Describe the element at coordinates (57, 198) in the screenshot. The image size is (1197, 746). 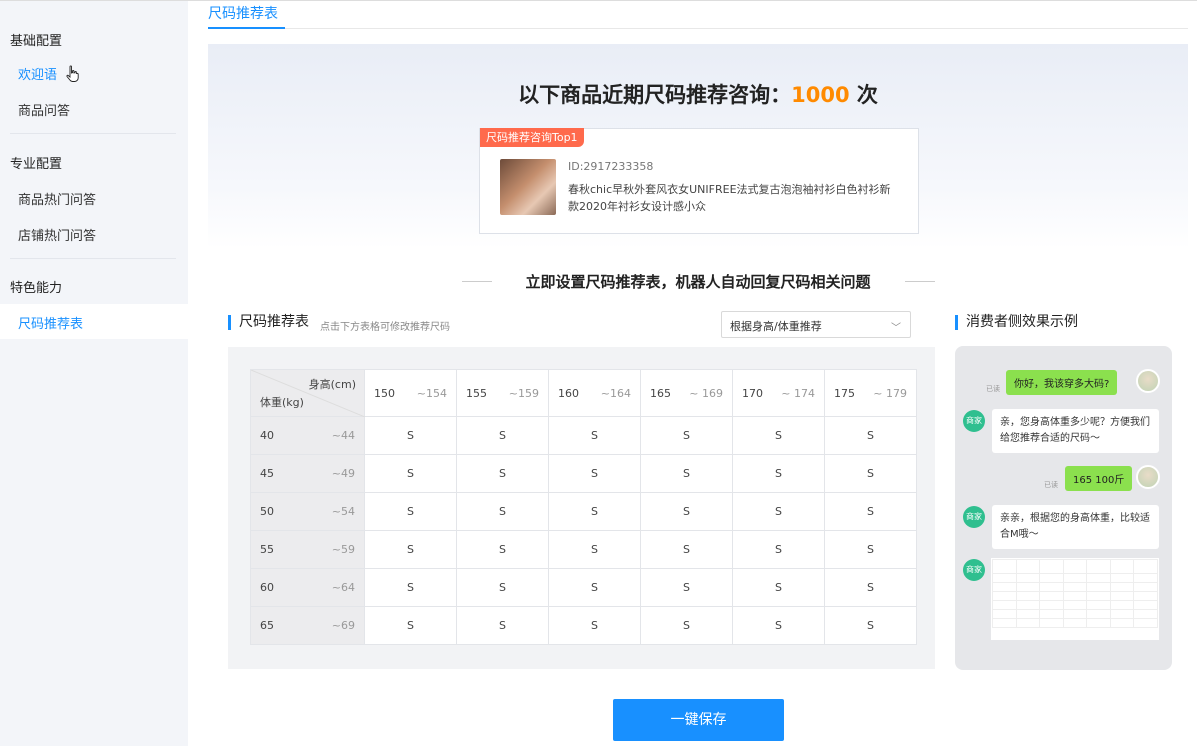
I see `sidebar-item-hot-product-qa: 商品热门问答` at that location.